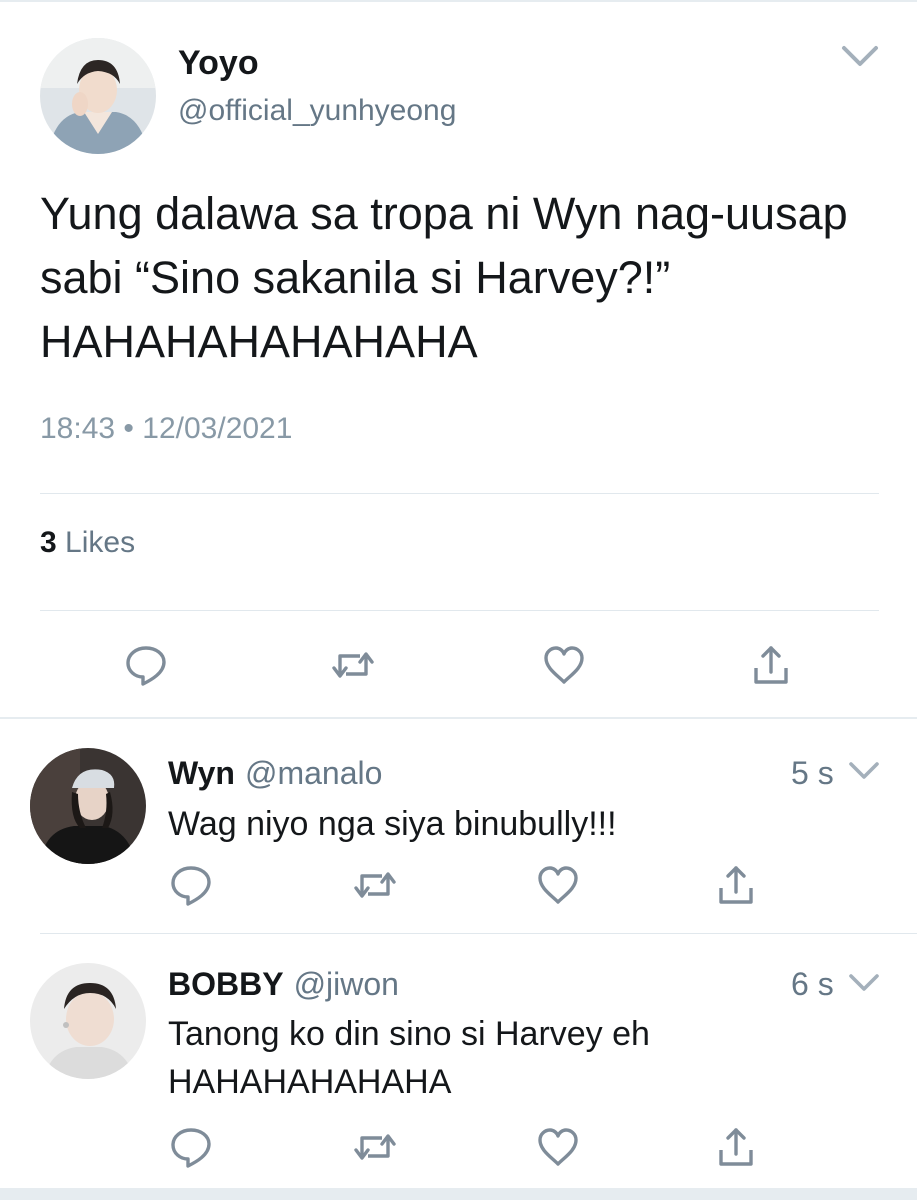 The width and height of the screenshot is (917, 1200). I want to click on tweet-date: 12/03/2021, so click(217, 428).